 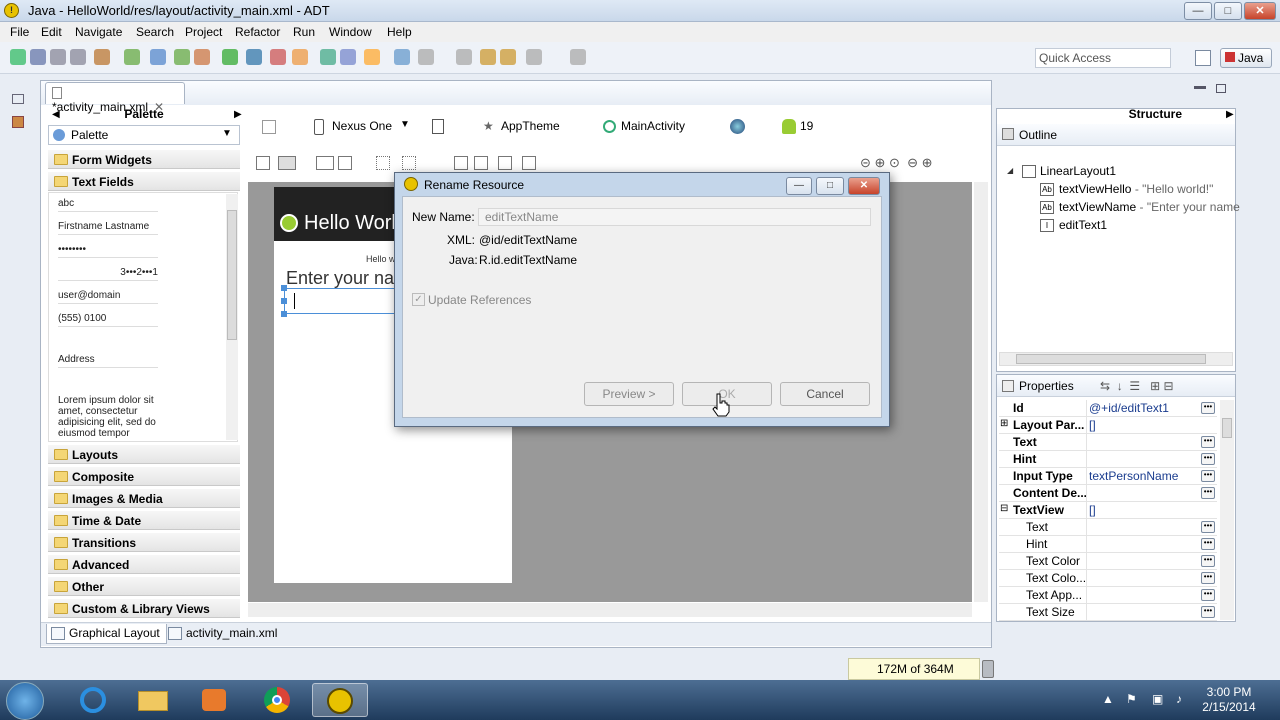 What do you see at coordinates (1108, 612) in the screenshot?
I see `property-row: Text Size •••` at bounding box center [1108, 612].